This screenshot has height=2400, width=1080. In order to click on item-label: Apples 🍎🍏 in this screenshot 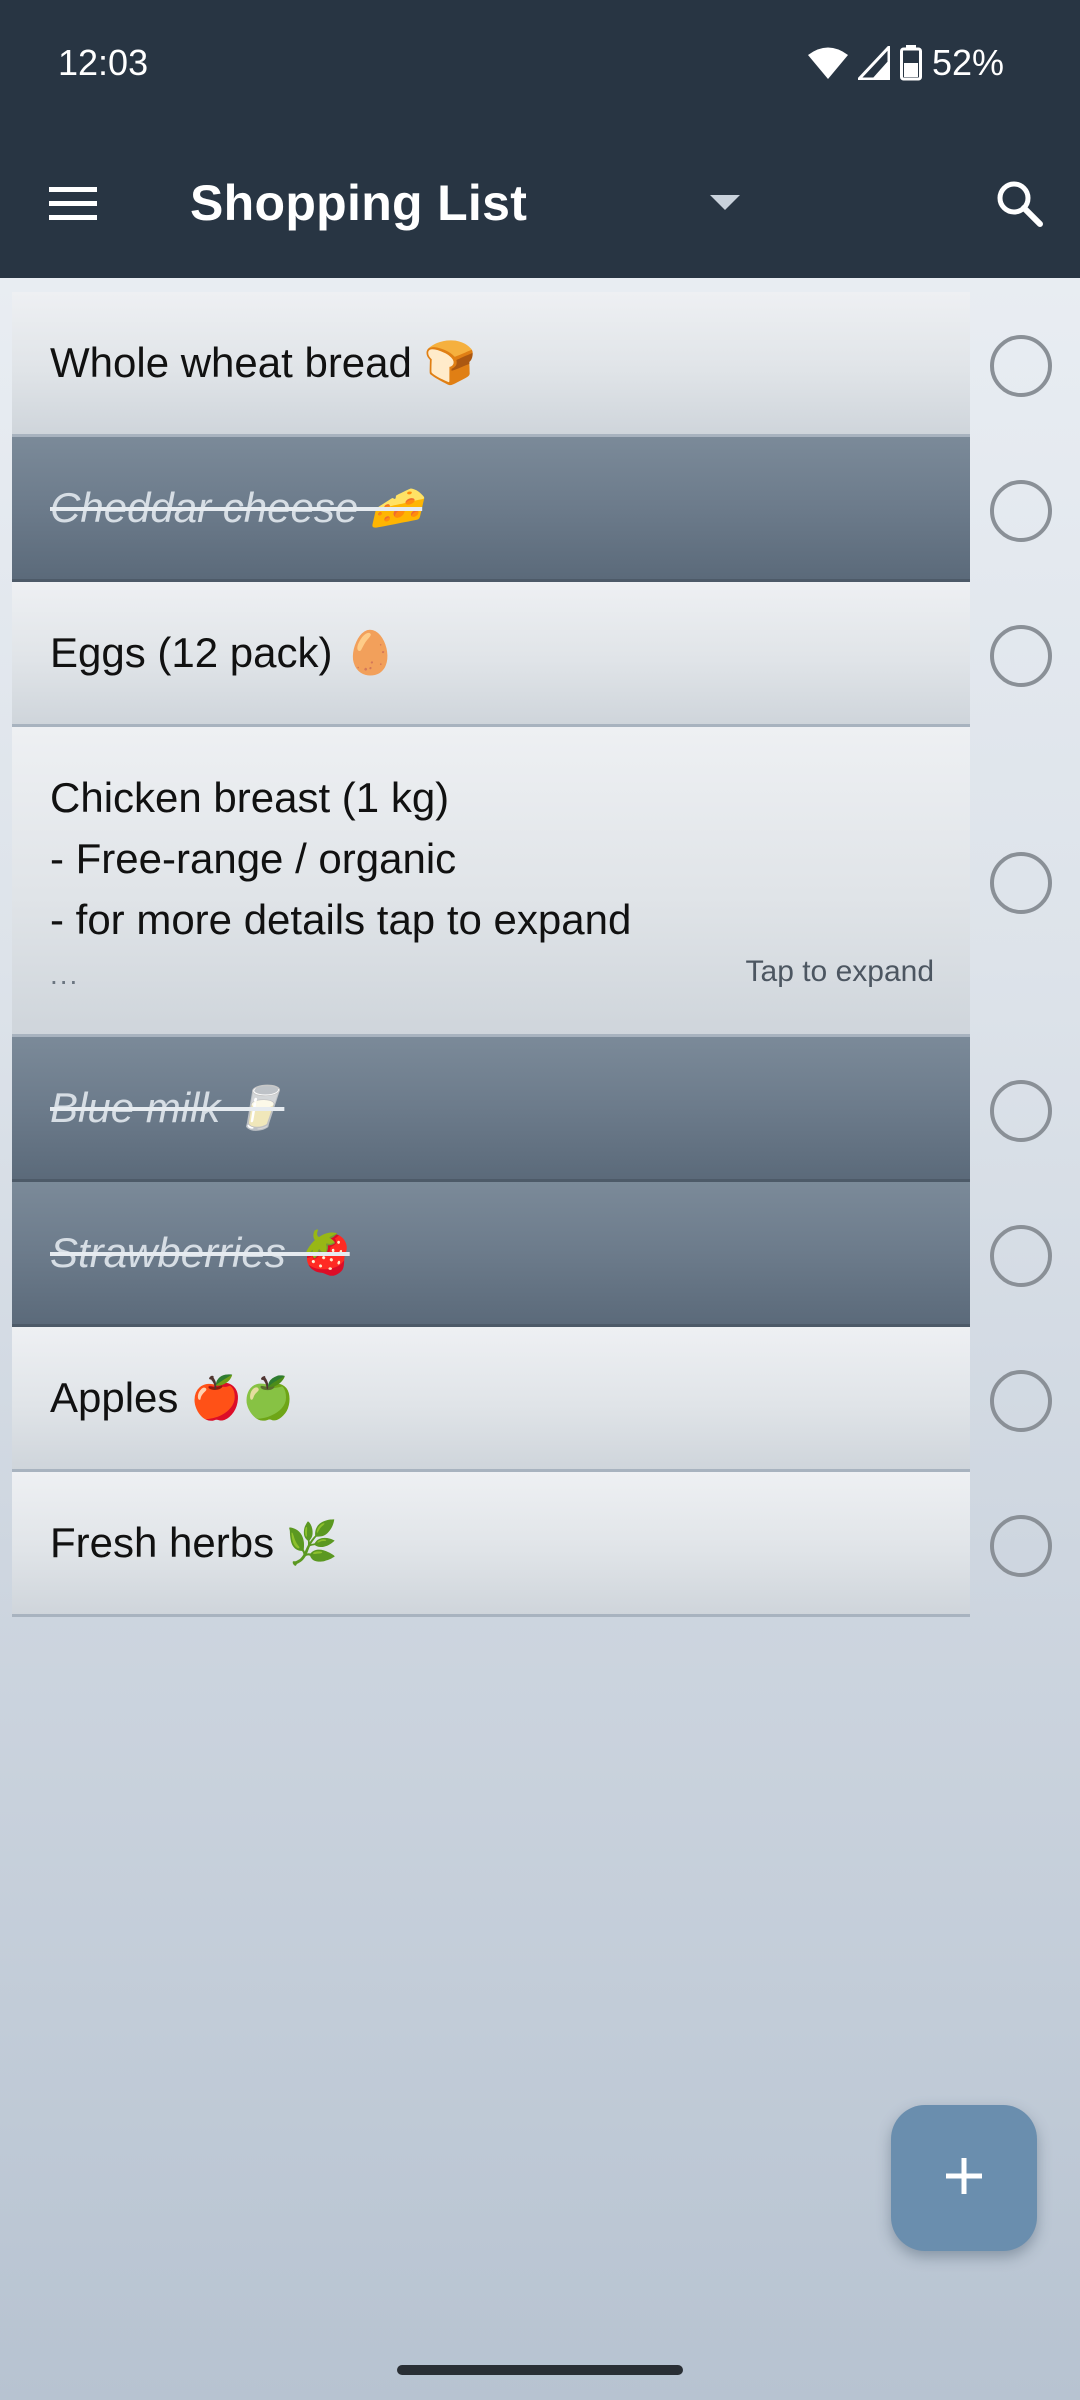, I will do `click(172, 1397)`.